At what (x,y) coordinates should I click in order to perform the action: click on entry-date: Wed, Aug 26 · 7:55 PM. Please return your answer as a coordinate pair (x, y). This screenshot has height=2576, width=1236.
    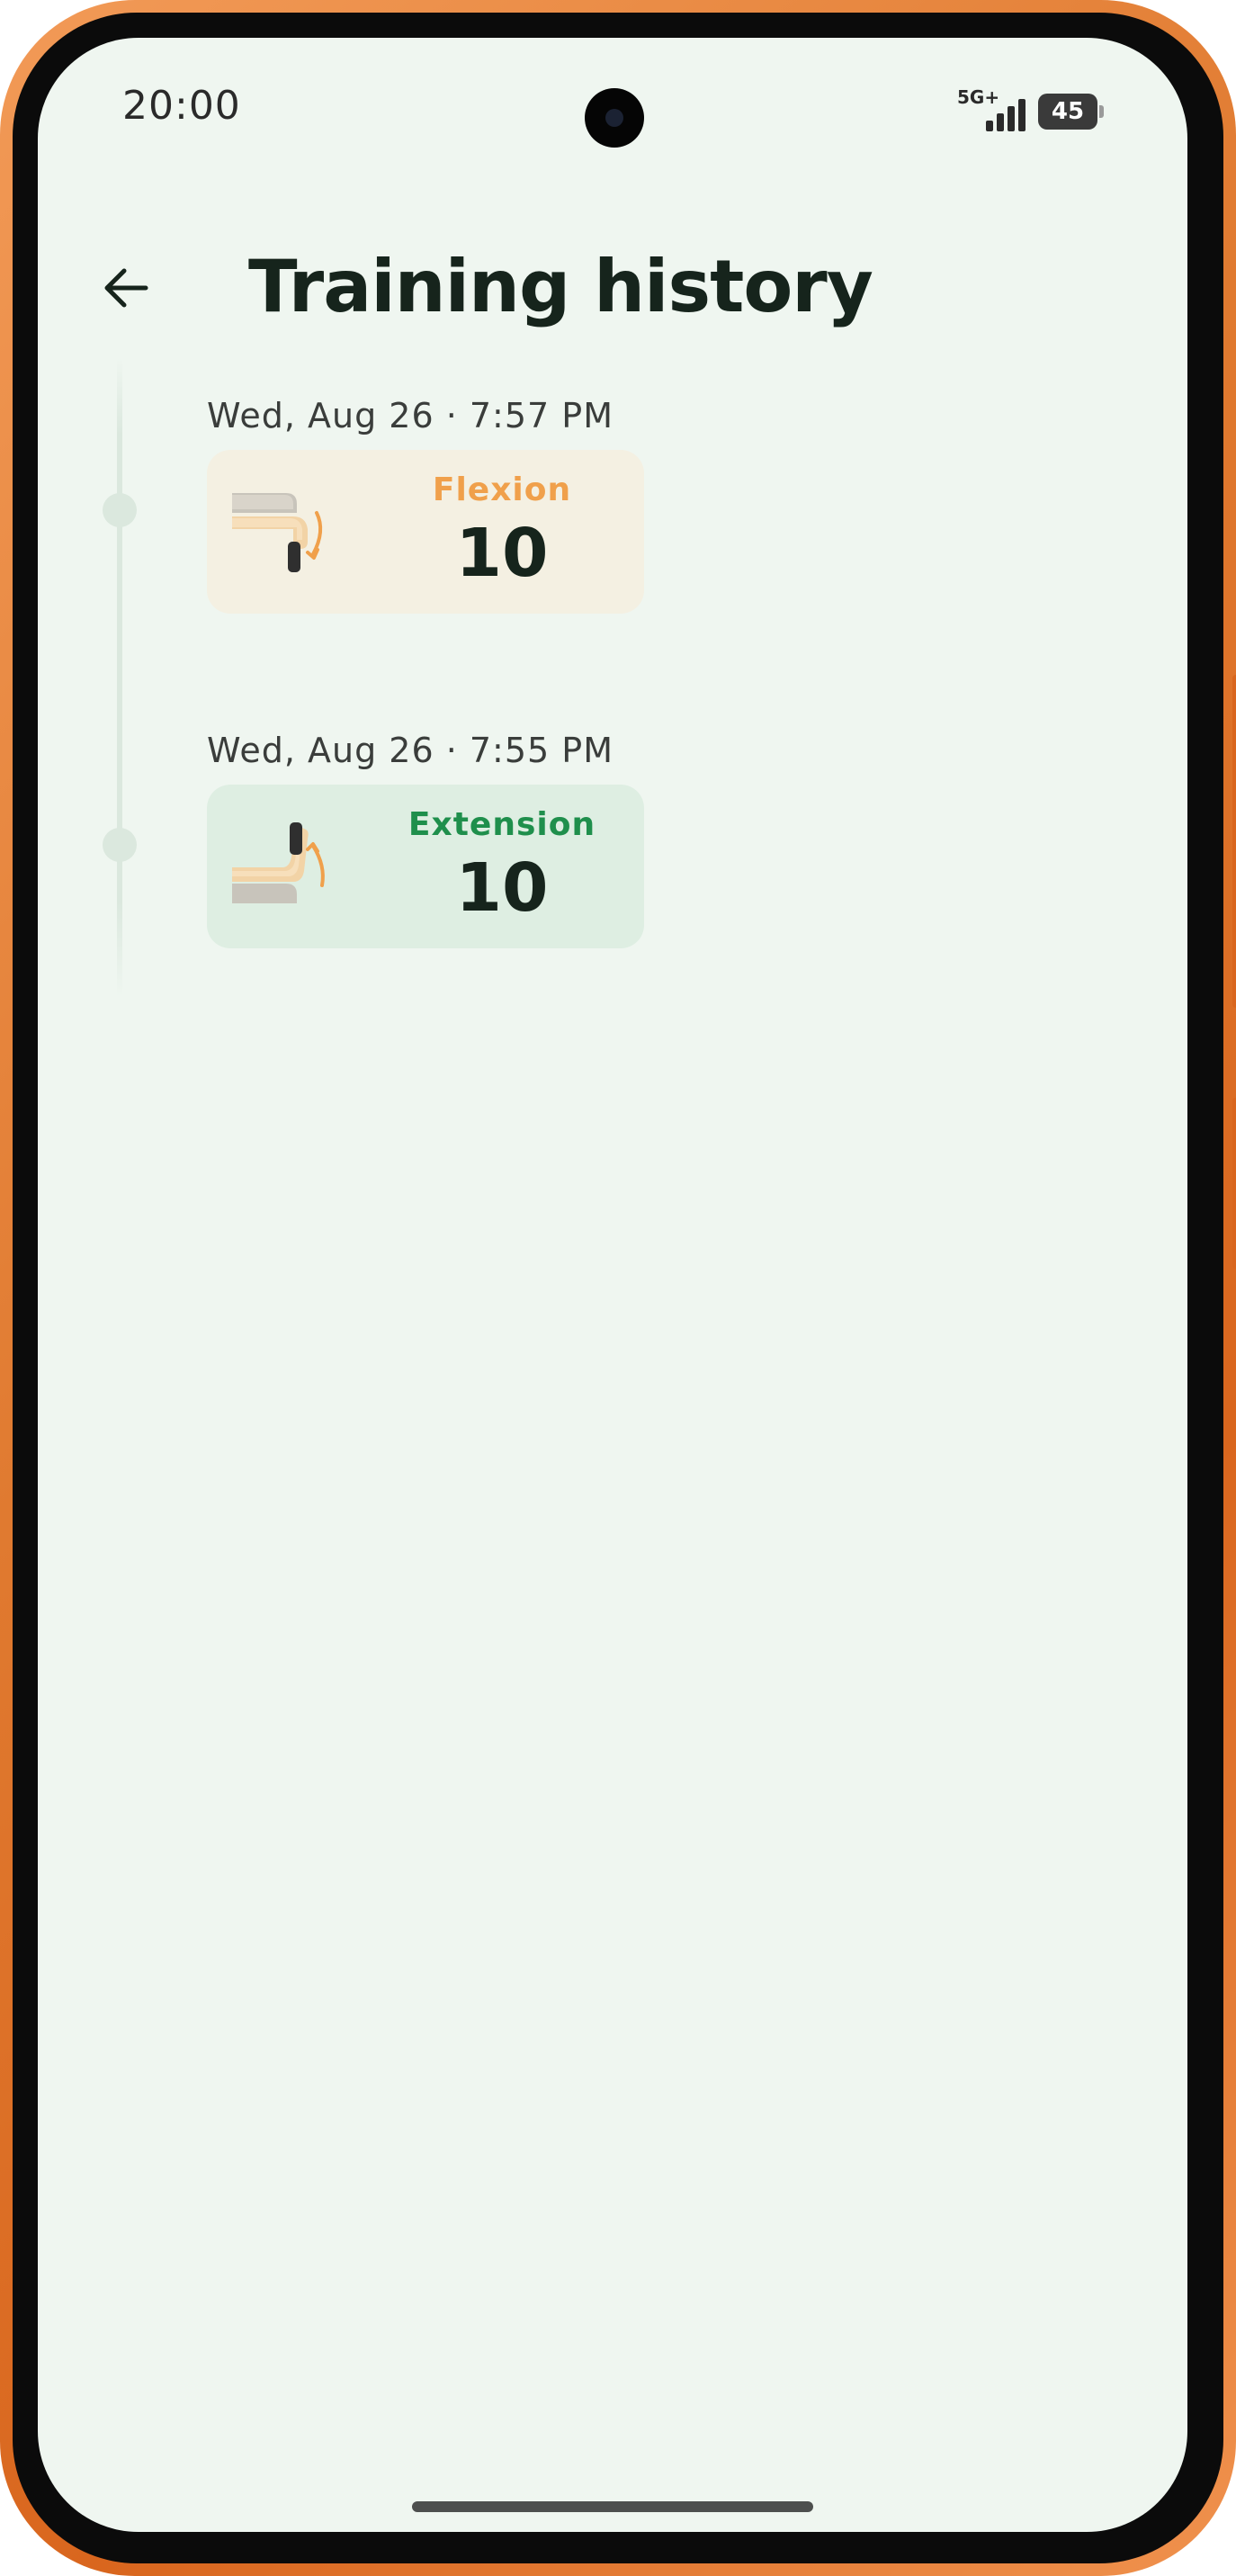
    Looking at the image, I should click on (410, 751).